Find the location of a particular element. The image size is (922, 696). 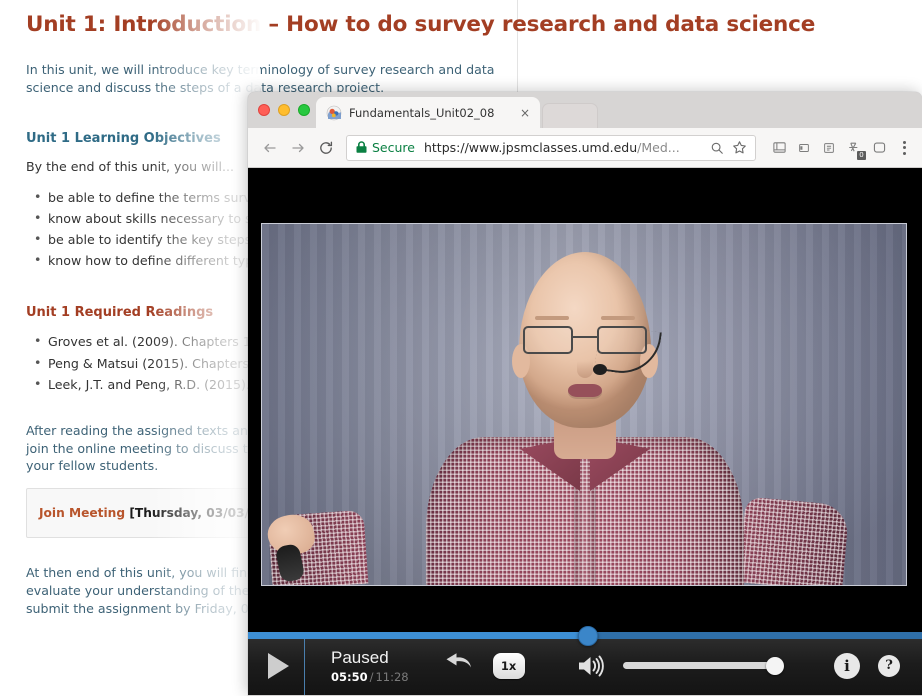

help-button: ? is located at coordinates (889, 665).